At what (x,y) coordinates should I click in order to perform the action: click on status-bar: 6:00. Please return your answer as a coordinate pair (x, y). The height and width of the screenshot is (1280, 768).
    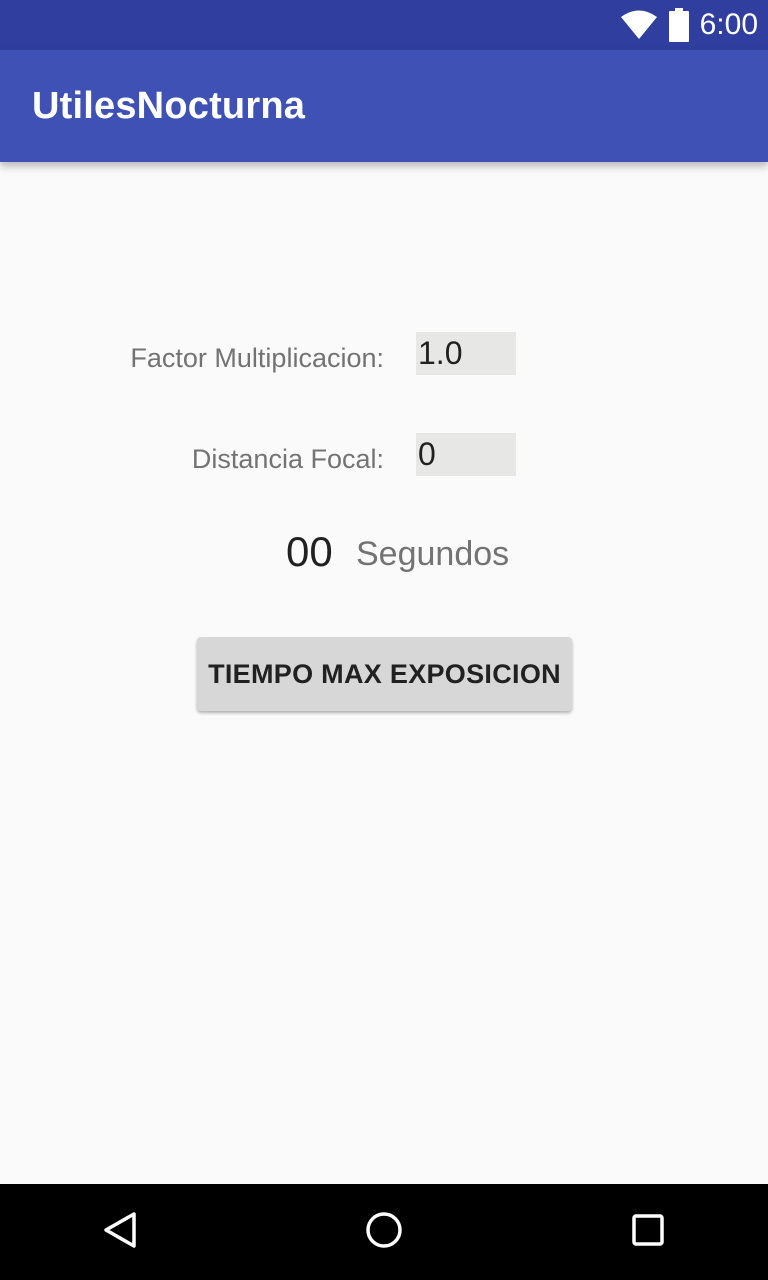
    Looking at the image, I should click on (384, 25).